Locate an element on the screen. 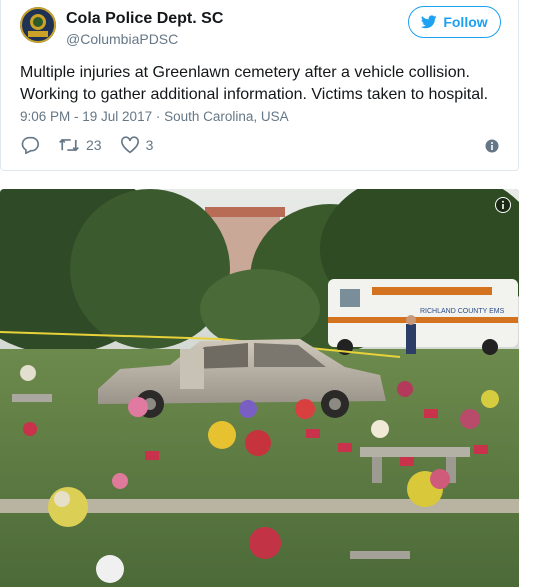  tweet-actions: 23 3 is located at coordinates (95, 145).